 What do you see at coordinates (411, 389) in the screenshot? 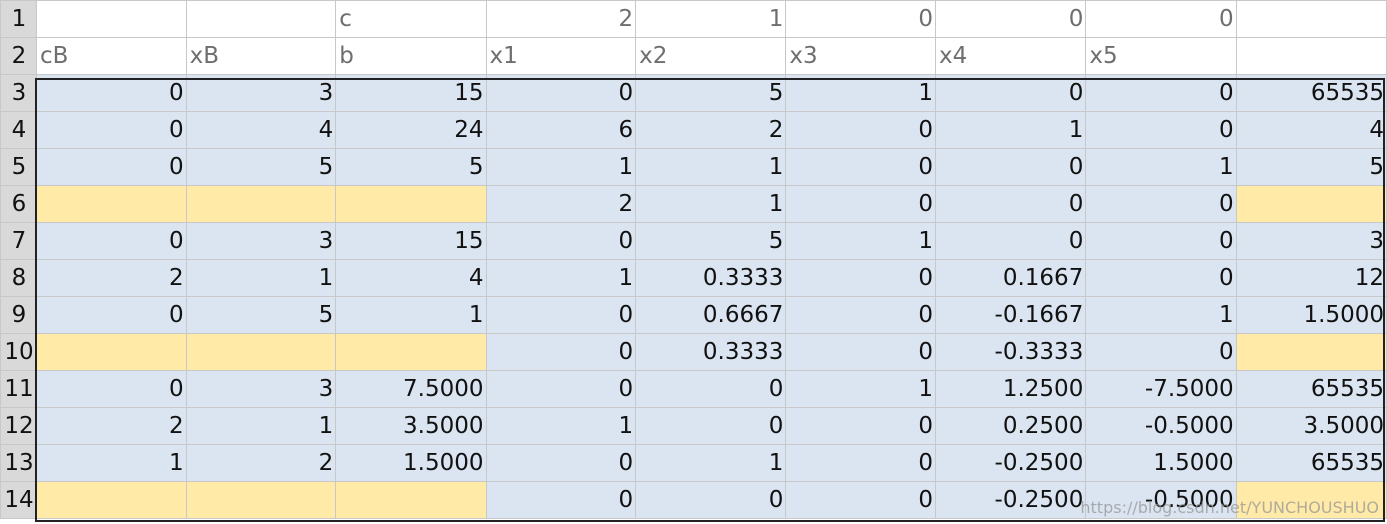
I see `cell-r11-c3: 7.5000` at bounding box center [411, 389].